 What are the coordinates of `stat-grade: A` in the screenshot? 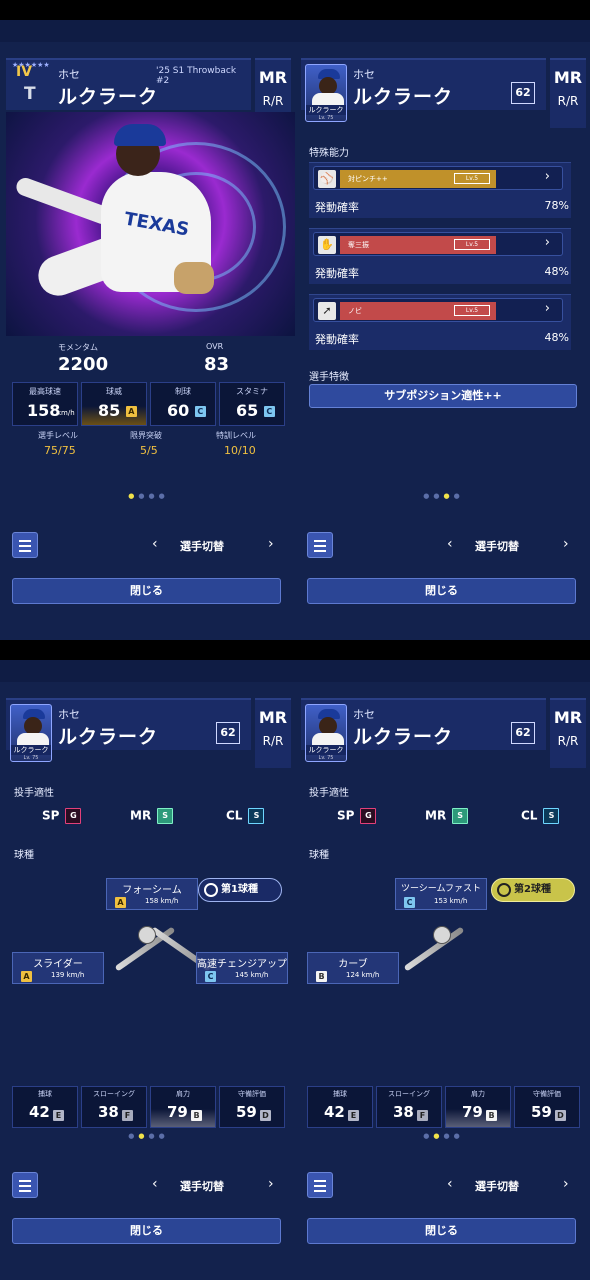 It's located at (131, 411).